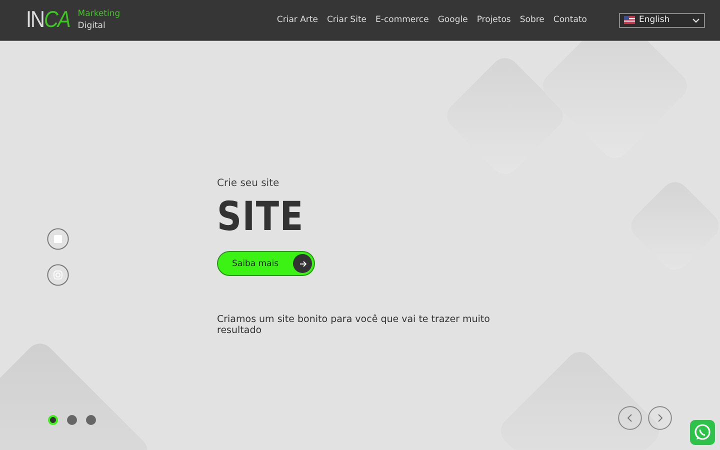 This screenshot has width=720, height=450. I want to click on logo: INCA, so click(48, 20).